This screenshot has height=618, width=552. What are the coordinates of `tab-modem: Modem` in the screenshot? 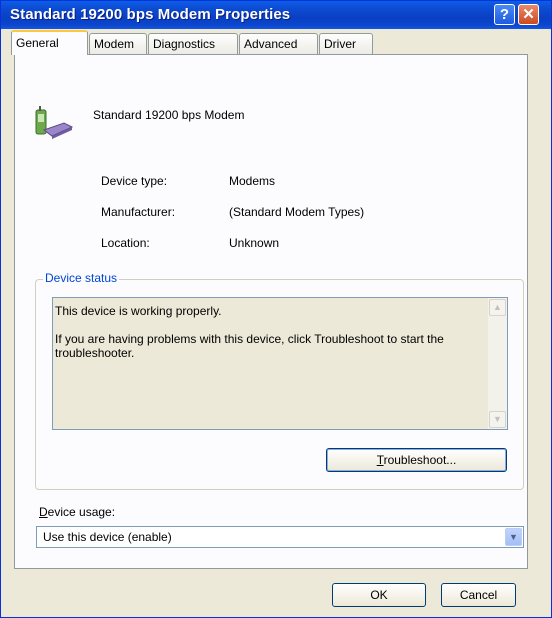 It's located at (118, 43).